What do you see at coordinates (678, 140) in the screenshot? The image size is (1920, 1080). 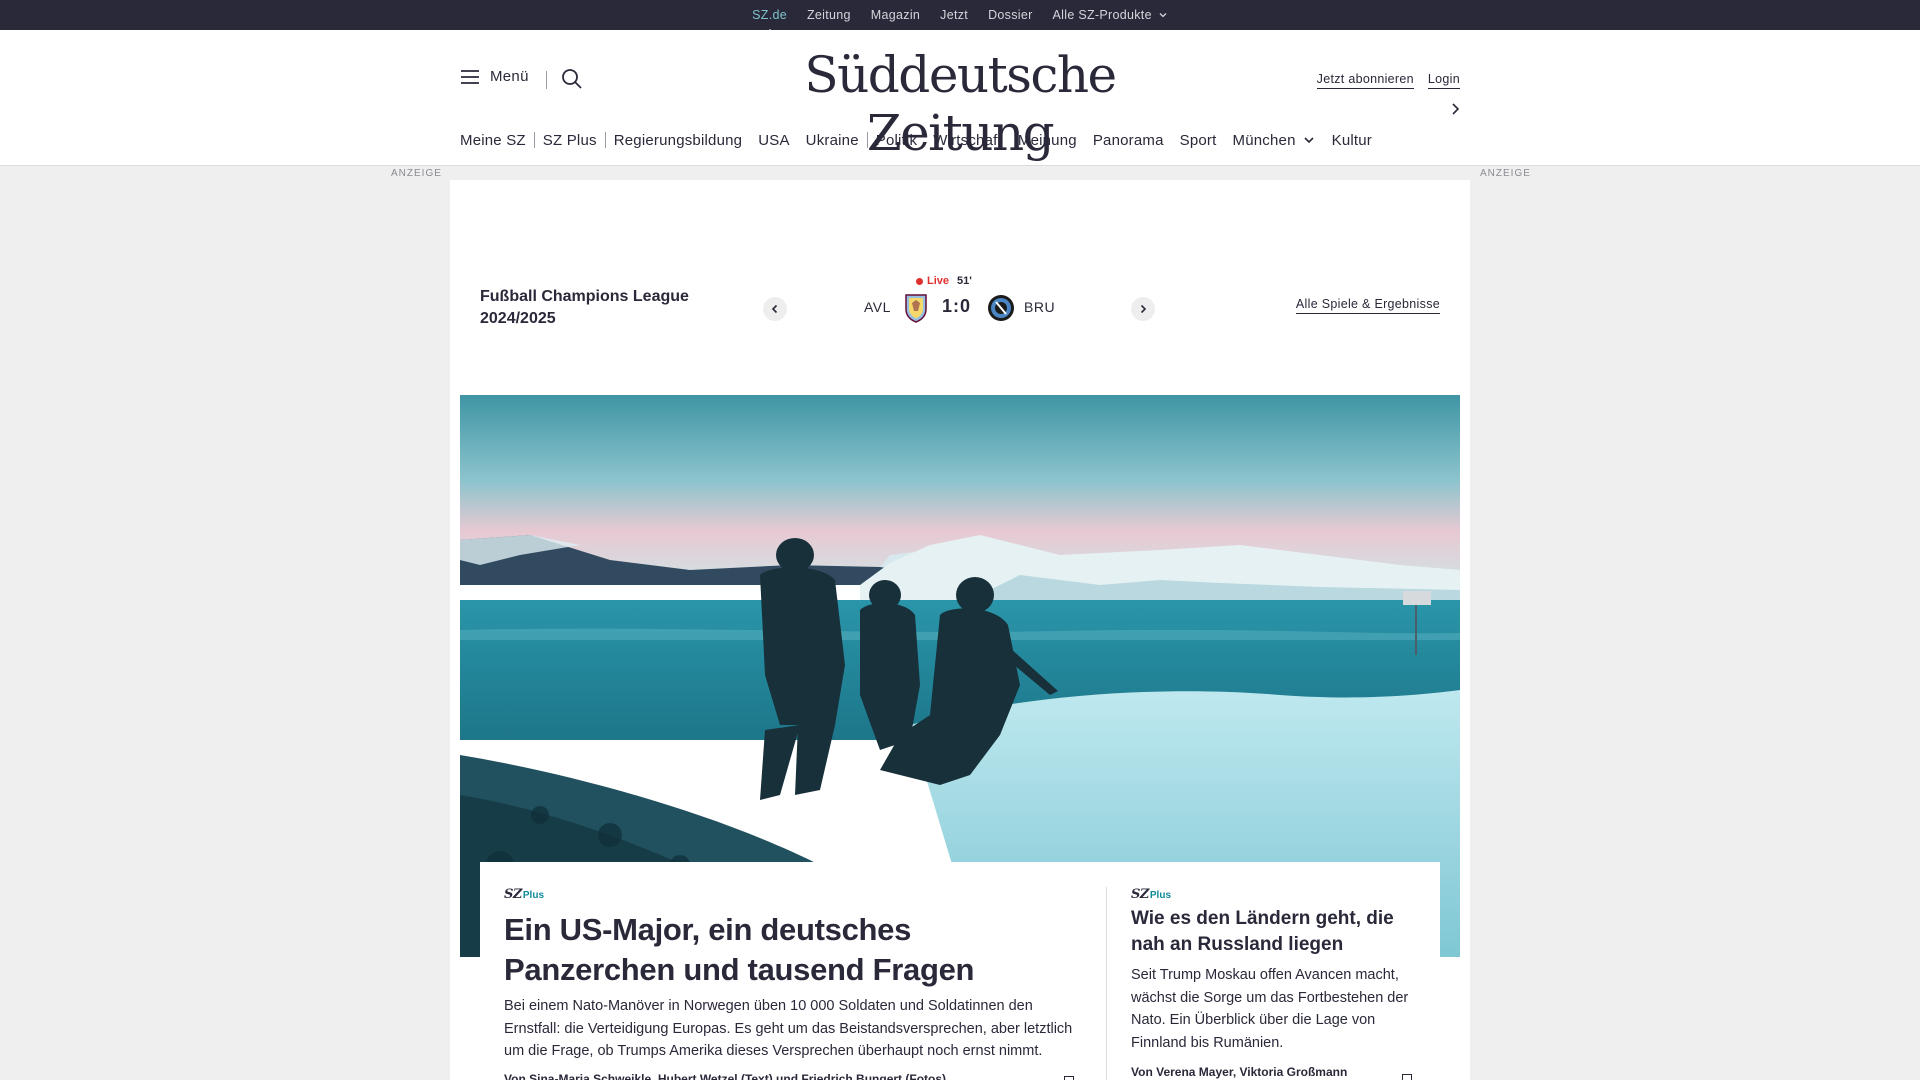 I see `nav-item-regierungsbildung: Regierungsbildung` at bounding box center [678, 140].